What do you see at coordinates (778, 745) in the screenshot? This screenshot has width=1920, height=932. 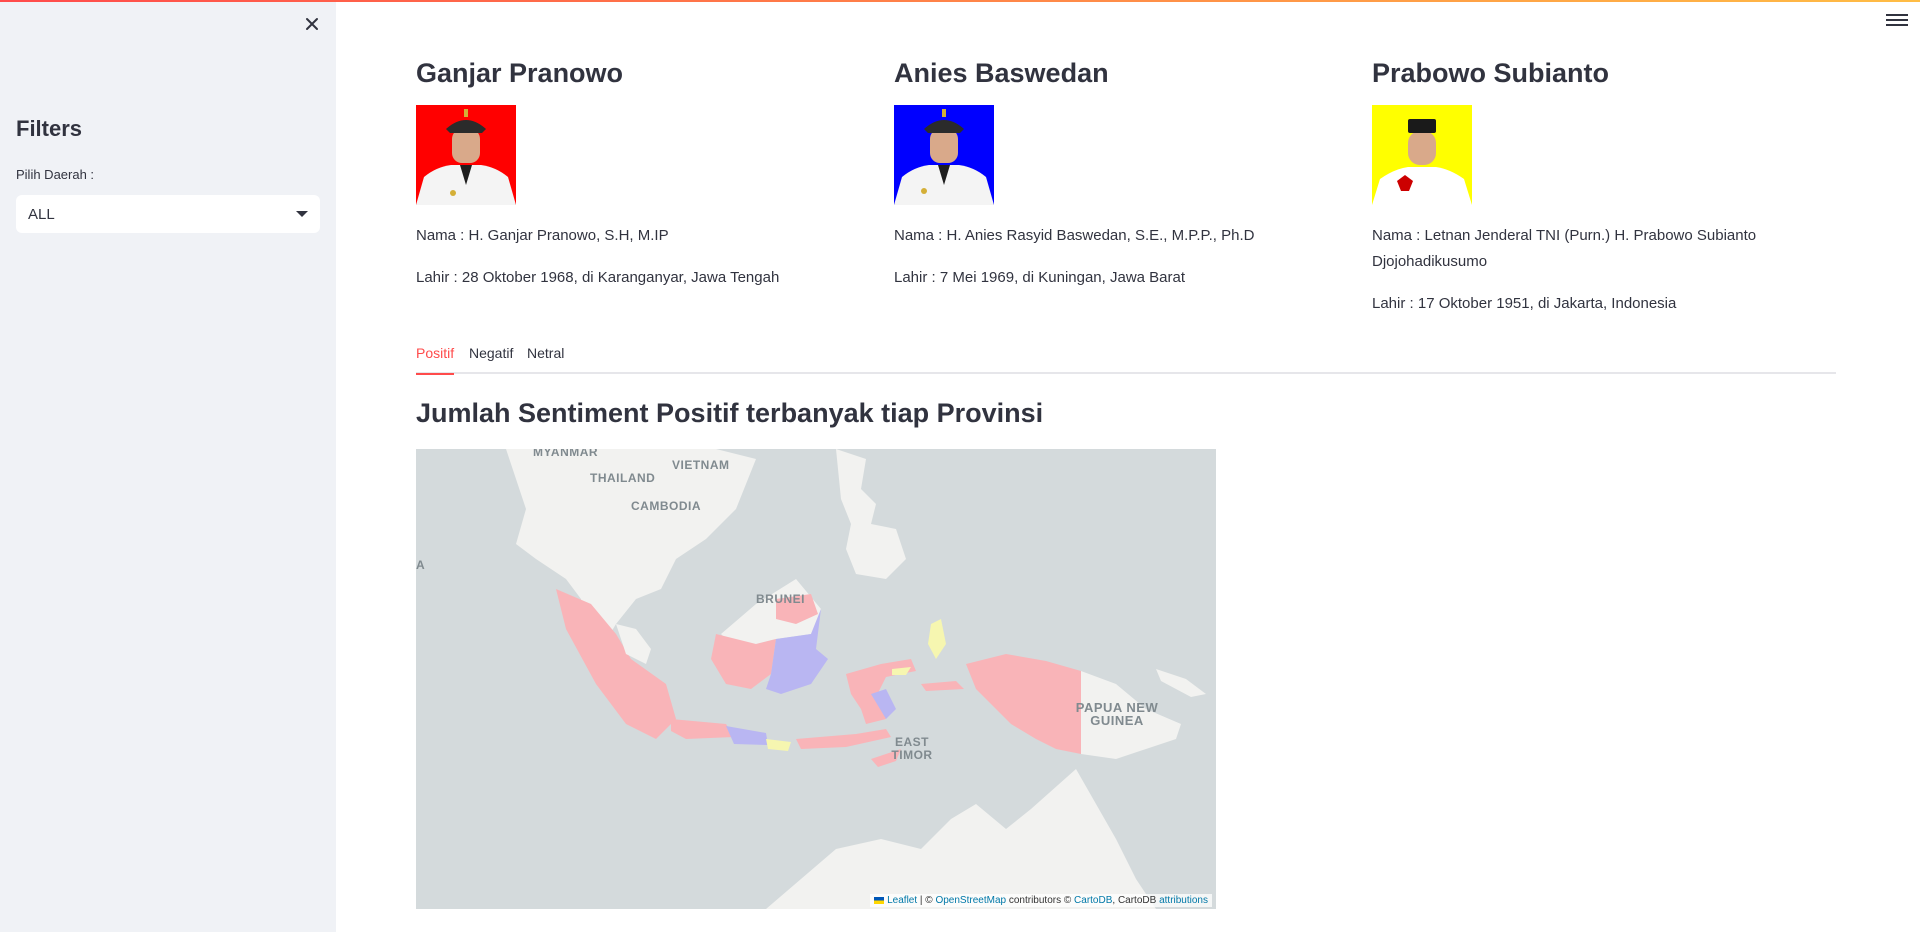 I see `region-java-east` at bounding box center [778, 745].